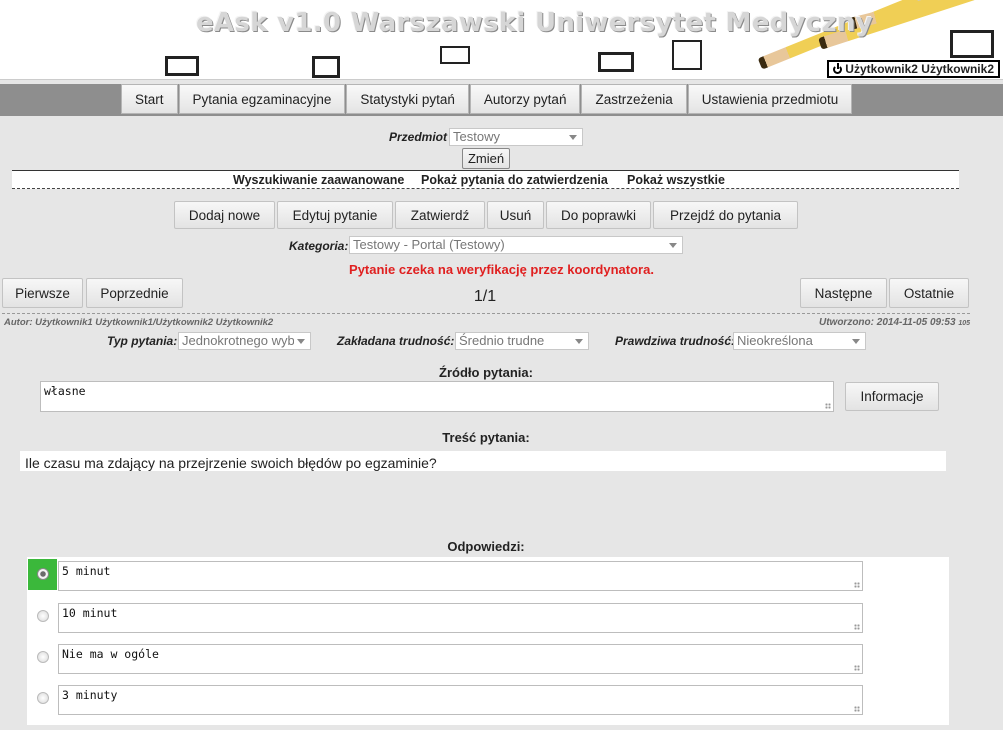 The width and height of the screenshot is (1003, 730). I want to click on subject-select: Testowy, so click(516, 137).